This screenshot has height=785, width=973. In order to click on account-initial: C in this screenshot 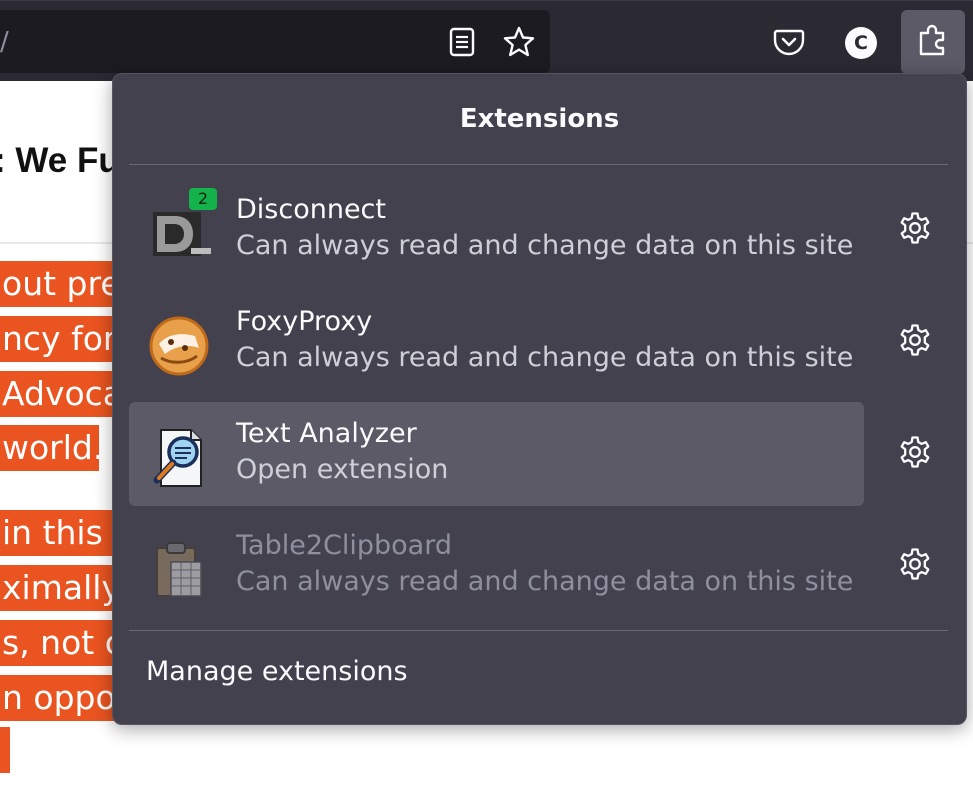, I will do `click(861, 43)`.